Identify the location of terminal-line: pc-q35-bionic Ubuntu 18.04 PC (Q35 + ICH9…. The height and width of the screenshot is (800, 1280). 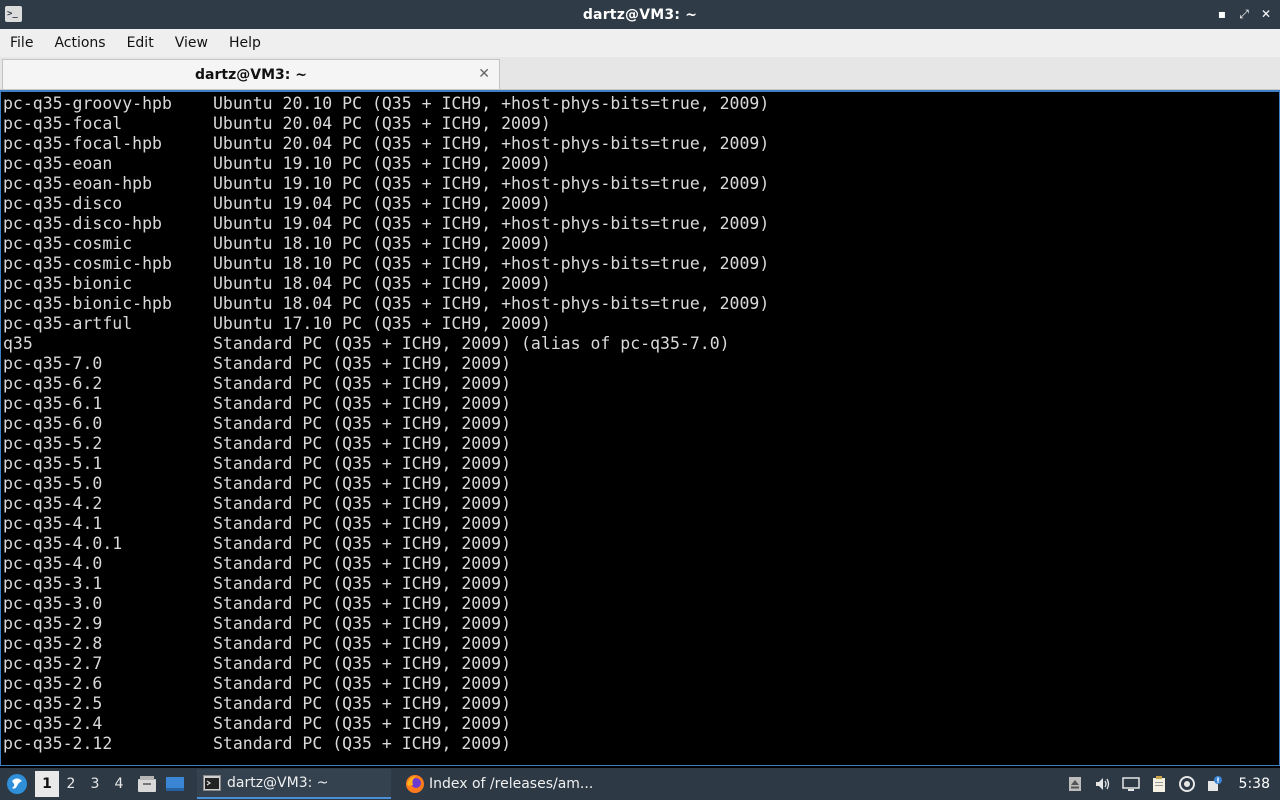
(641, 284).